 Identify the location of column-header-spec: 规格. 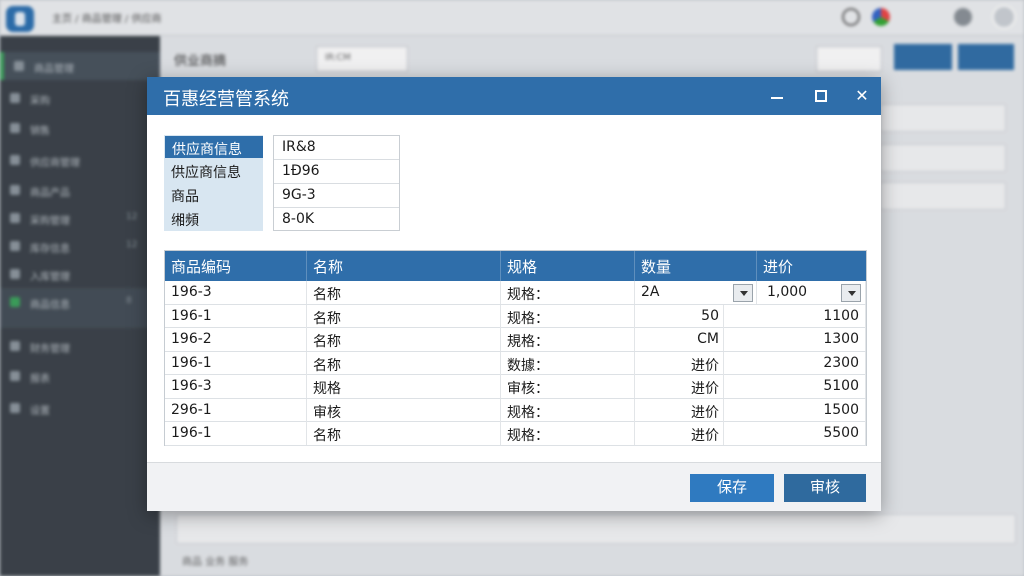
(568, 266).